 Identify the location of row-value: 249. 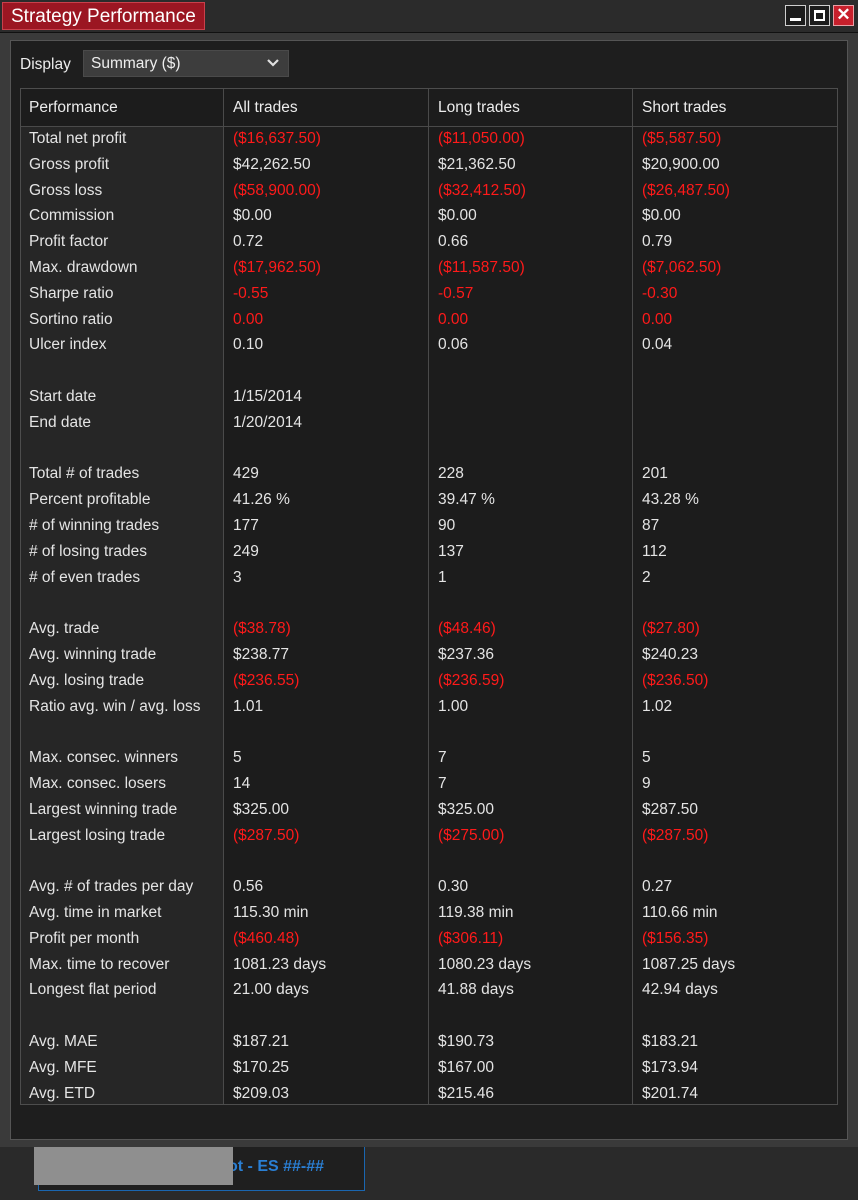
(246, 551).